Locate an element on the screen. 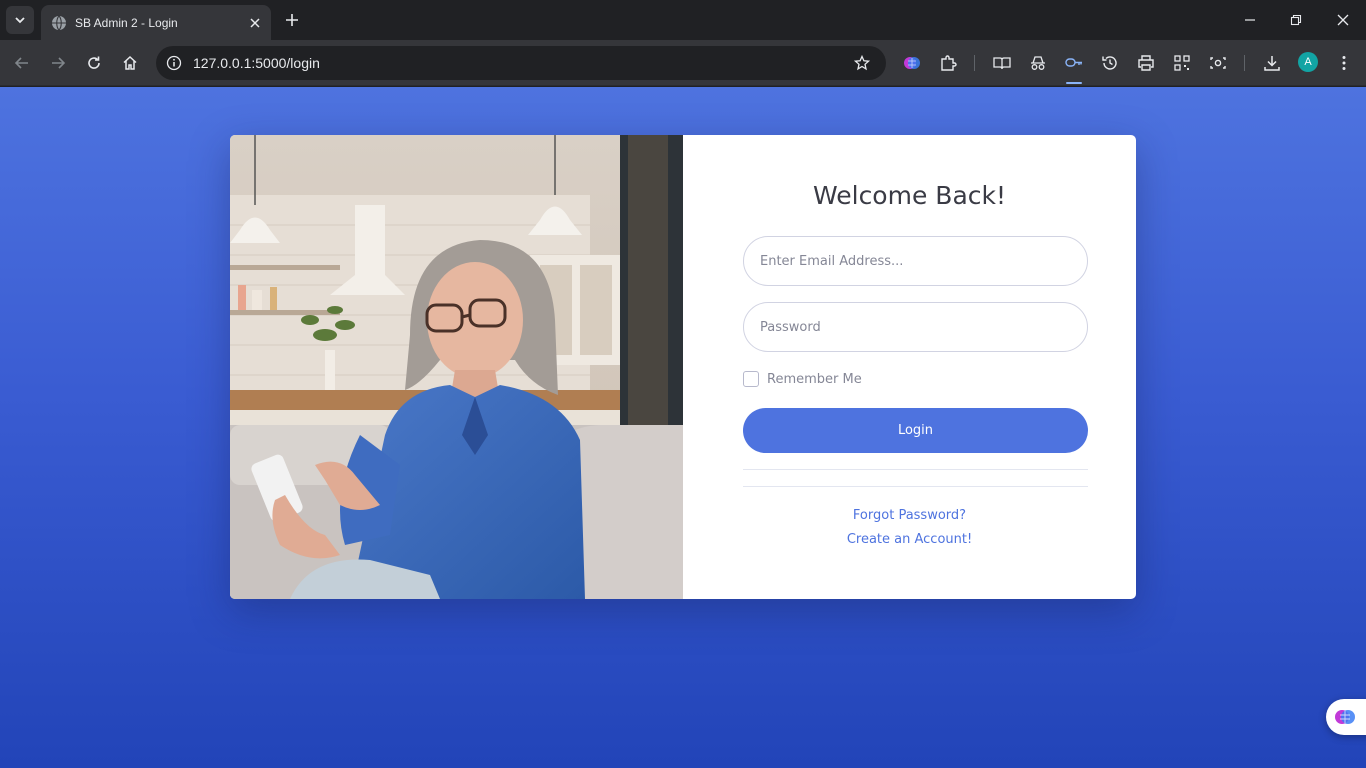 Image resolution: width=1366 pixels, height=768 pixels. extensions-puzzle-icon is located at coordinates (948, 63).